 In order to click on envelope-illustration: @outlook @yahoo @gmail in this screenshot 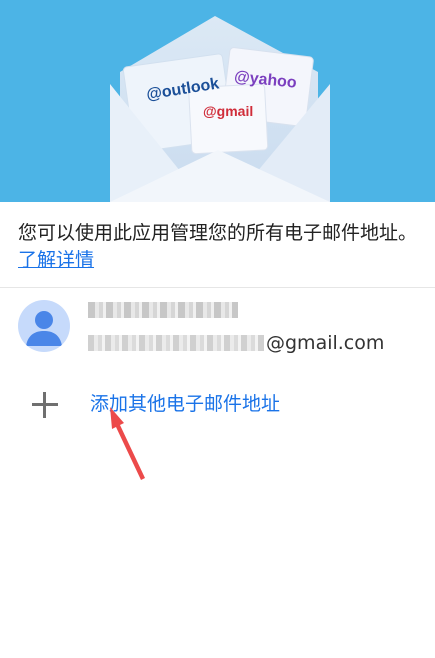, I will do `click(220, 109)`.